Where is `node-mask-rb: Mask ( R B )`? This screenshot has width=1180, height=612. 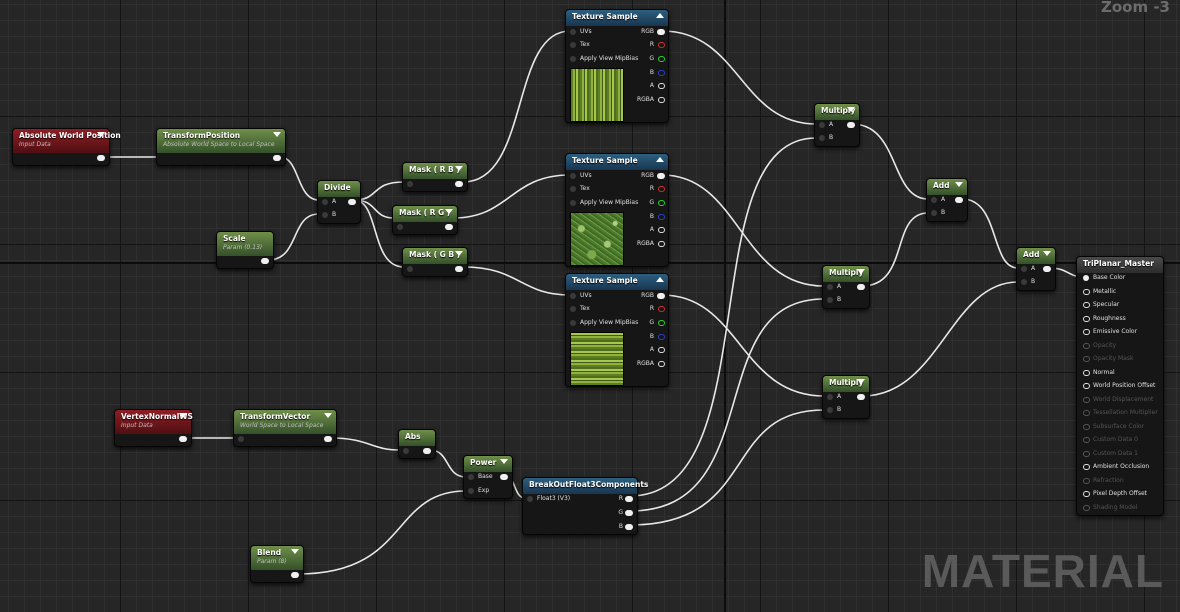 node-mask-rb: Mask ( R B ) is located at coordinates (435, 177).